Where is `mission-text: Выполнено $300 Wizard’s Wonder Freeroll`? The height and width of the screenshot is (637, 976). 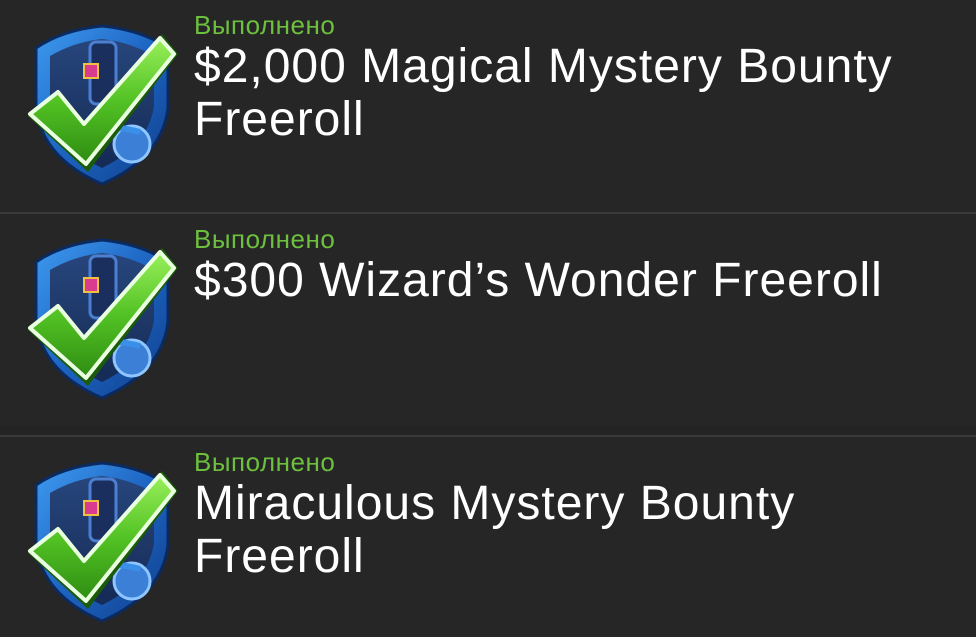
mission-text: Выполнено $300 Wizard’s Wonder Freeroll is located at coordinates (579, 265).